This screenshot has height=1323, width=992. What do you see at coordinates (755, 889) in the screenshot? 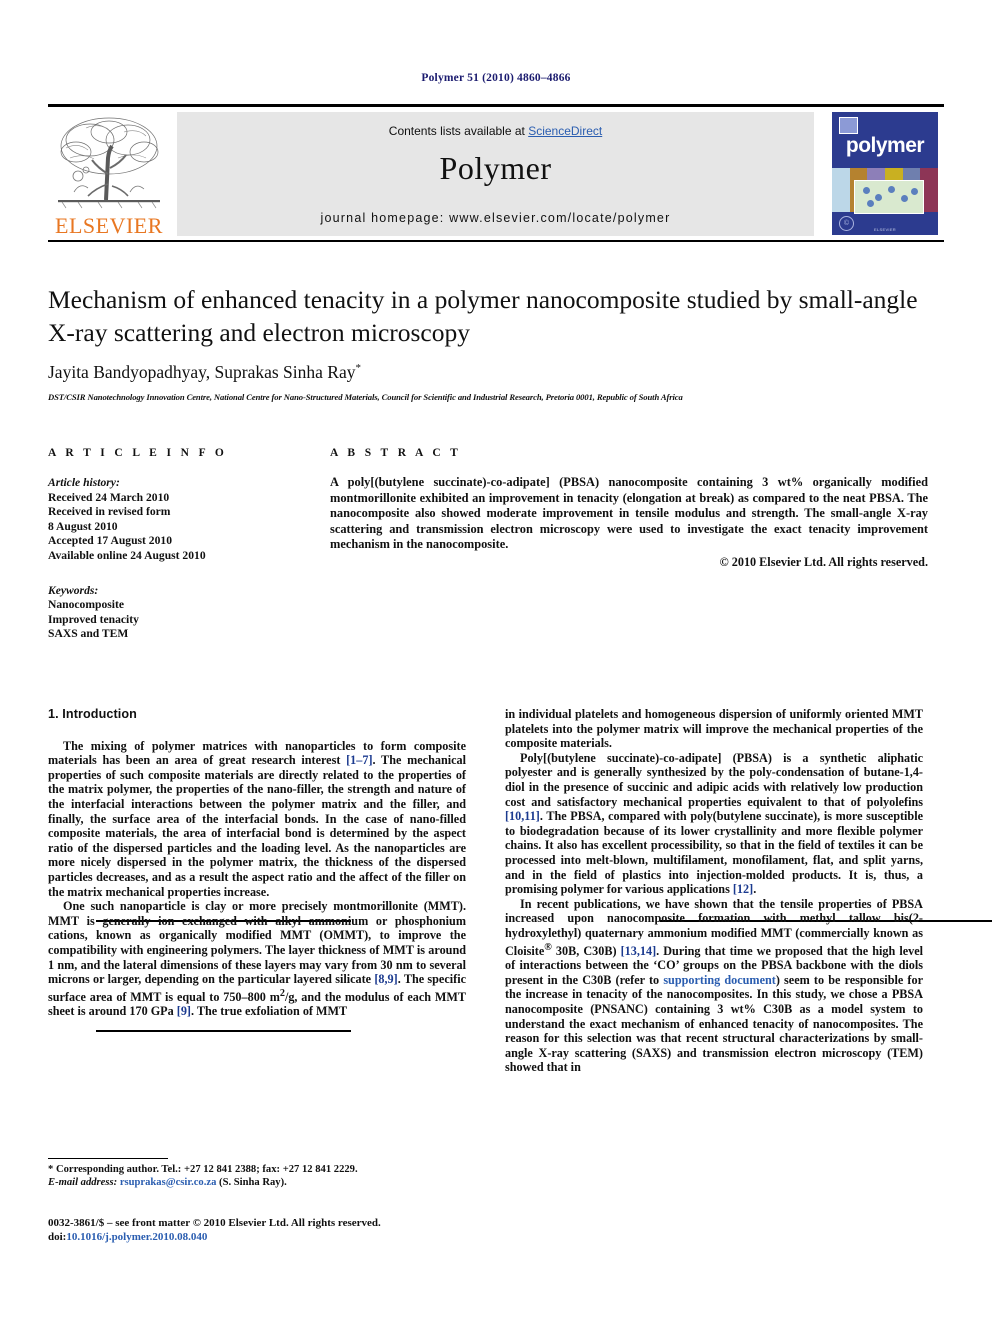
I see `paragraph-text: .` at bounding box center [755, 889].